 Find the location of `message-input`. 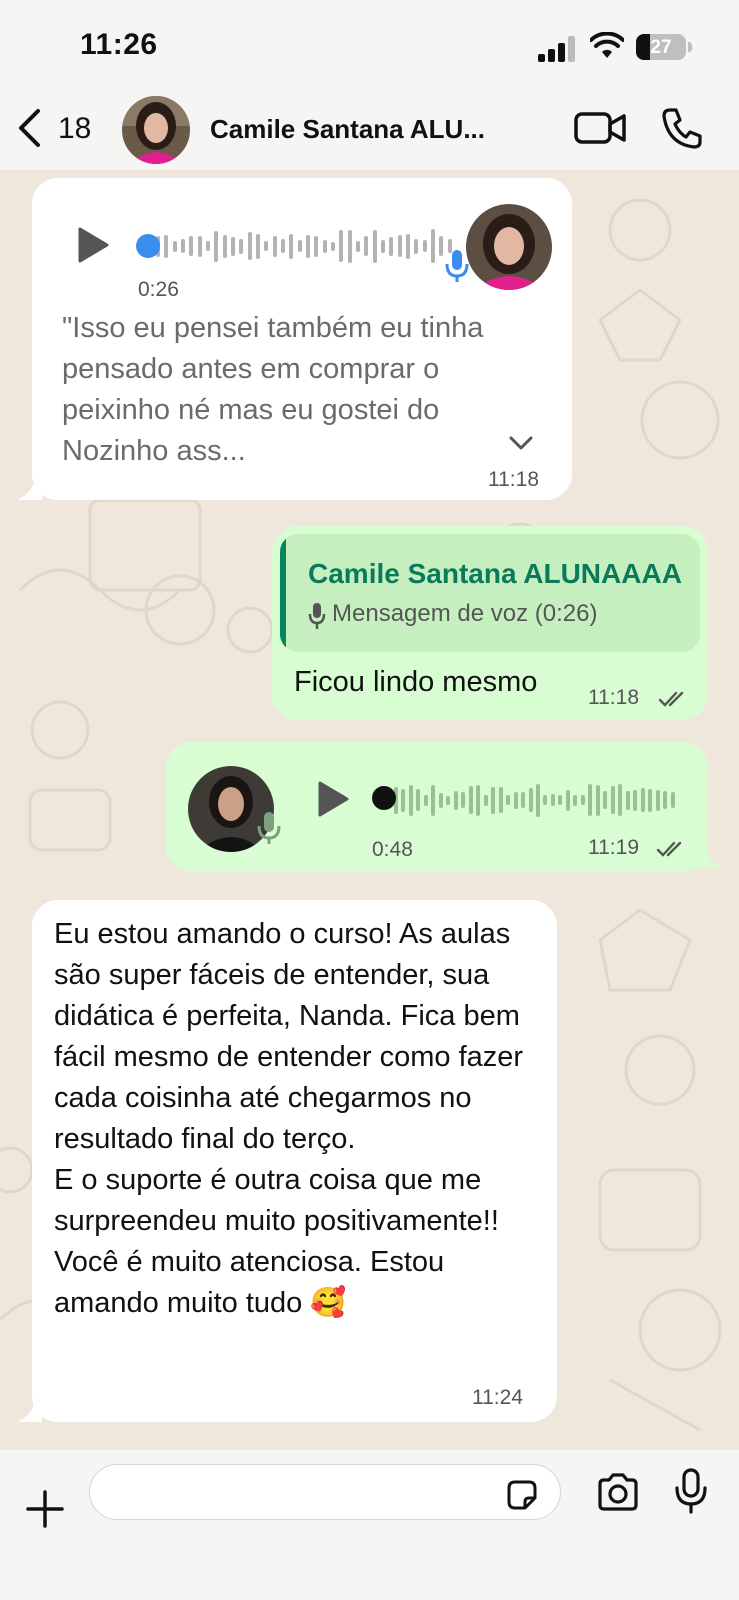

message-input is located at coordinates (325, 1492).